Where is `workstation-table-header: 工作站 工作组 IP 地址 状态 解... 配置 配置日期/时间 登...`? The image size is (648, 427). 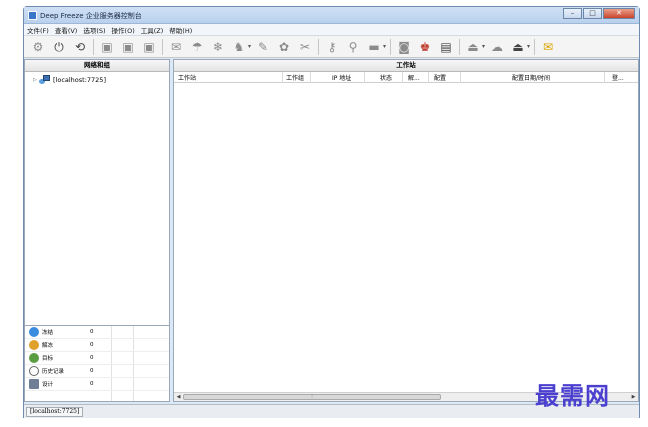 workstation-table-header: 工作站 工作组 IP 地址 状态 解... 配置 配置日期/时间 登... is located at coordinates (406, 77).